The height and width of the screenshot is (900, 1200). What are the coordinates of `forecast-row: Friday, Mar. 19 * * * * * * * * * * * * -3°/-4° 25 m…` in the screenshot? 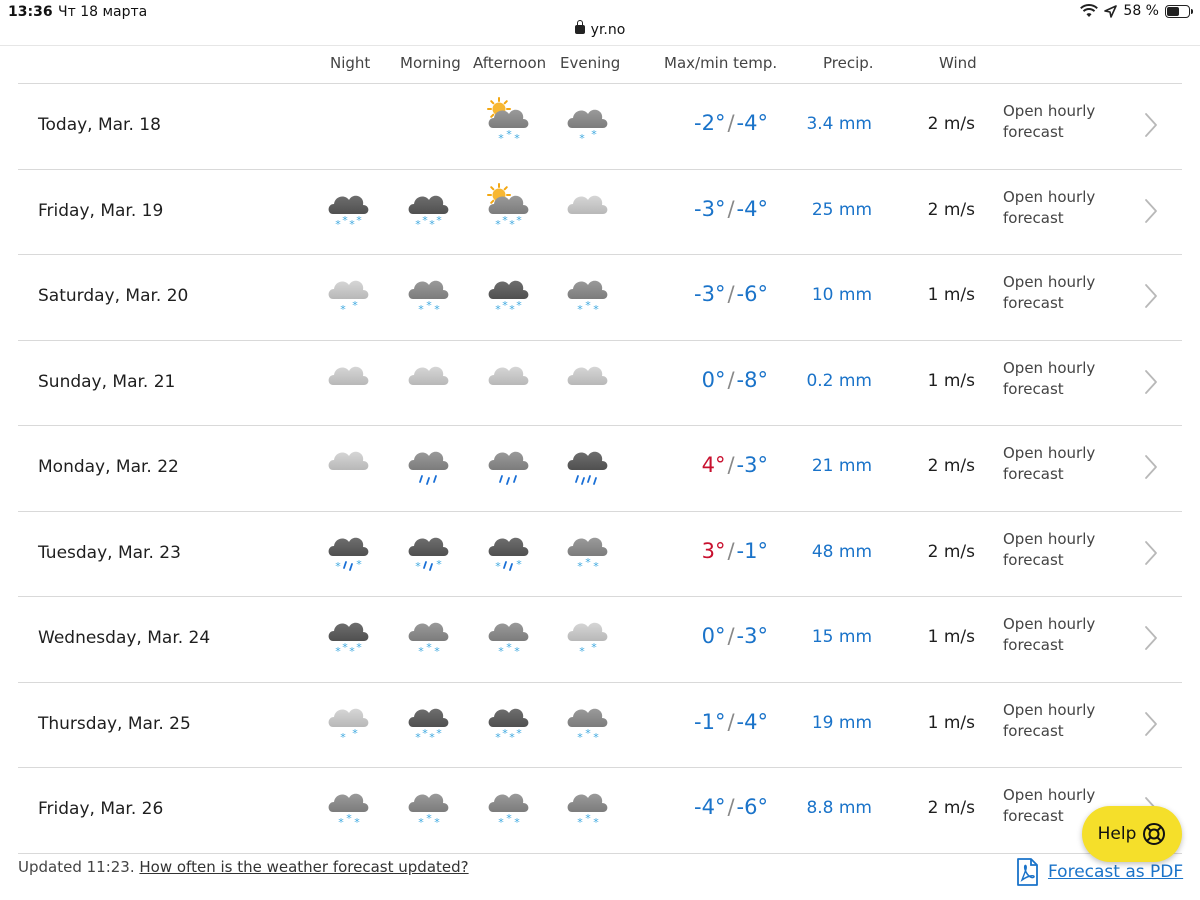 It's located at (600, 212).